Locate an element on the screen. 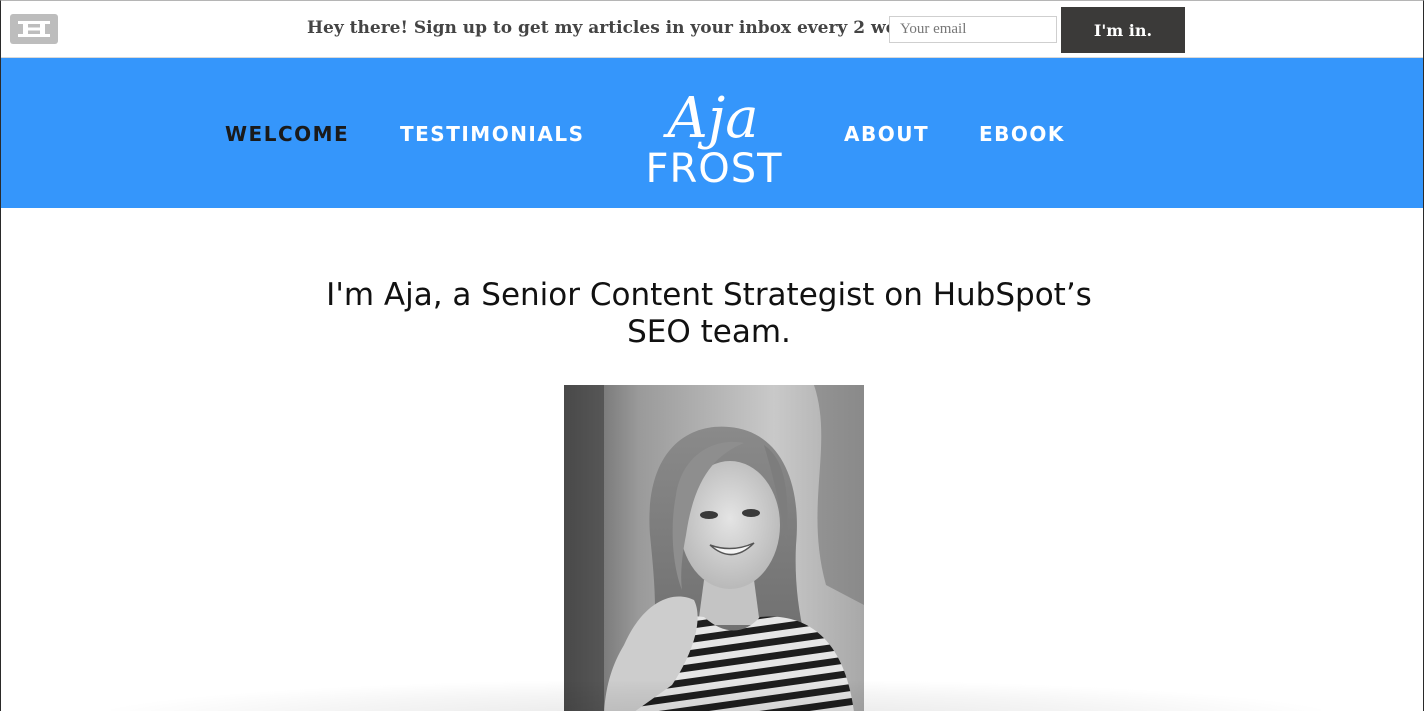  email-input is located at coordinates (973, 29).